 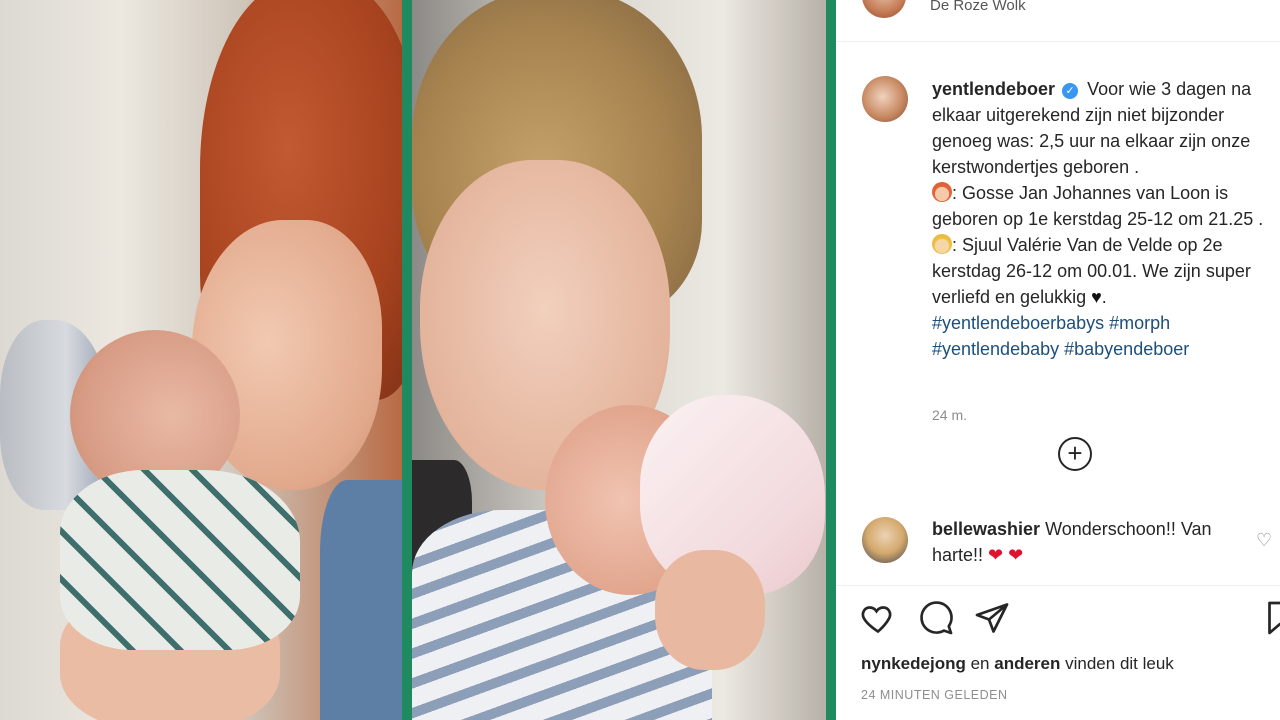 I want to click on post-location: De Roze Wolk, so click(x=978, y=7).